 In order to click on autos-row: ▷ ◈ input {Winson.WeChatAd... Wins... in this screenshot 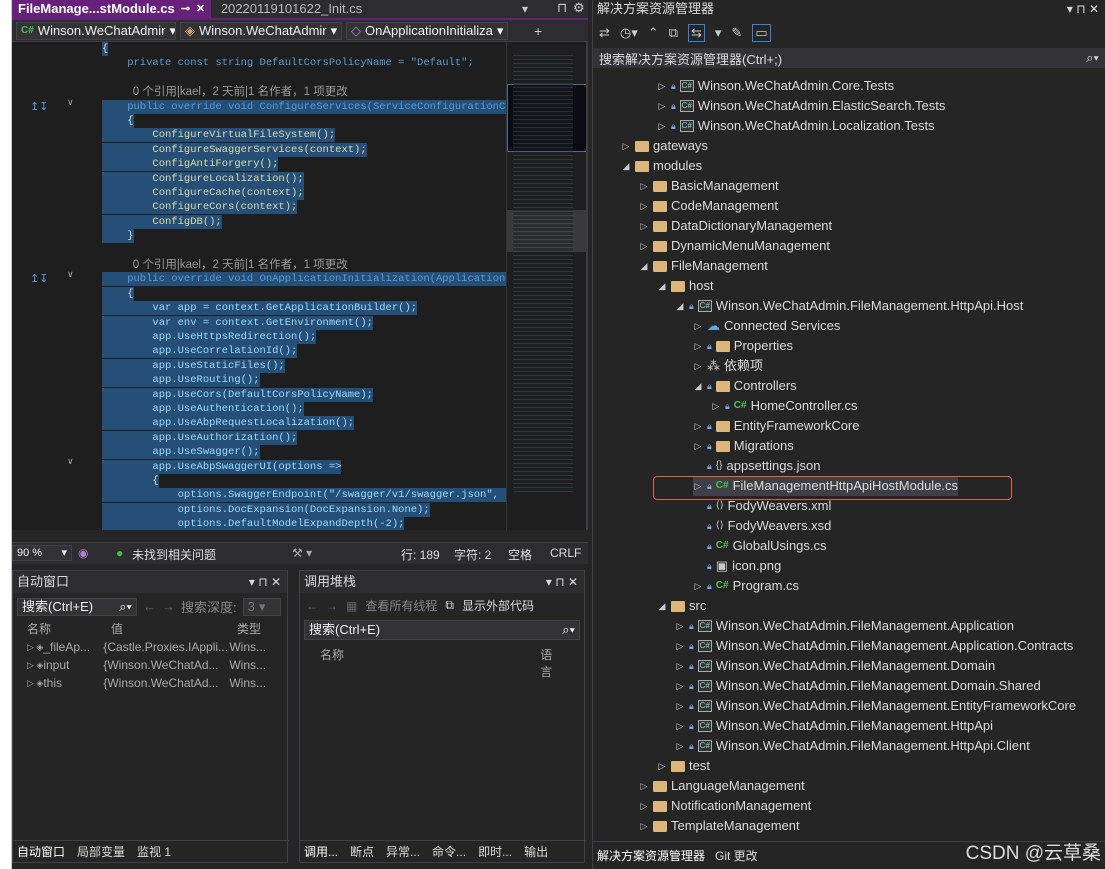, I will do `click(150, 665)`.